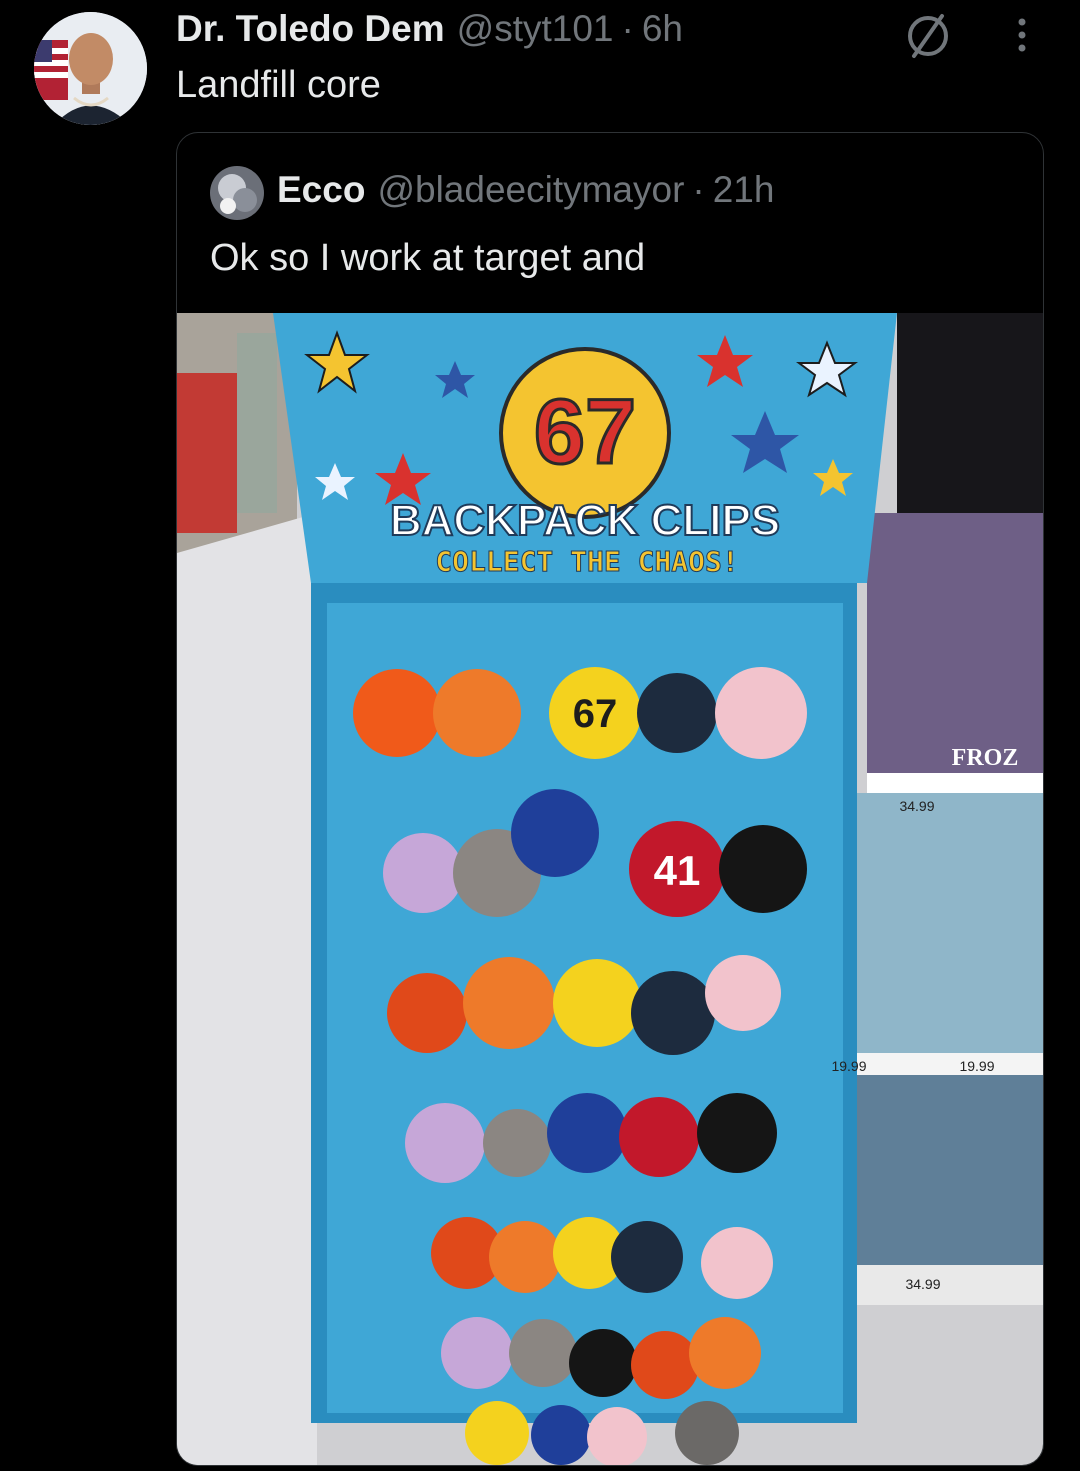 The height and width of the screenshot is (1471, 1080). Describe the element at coordinates (928, 34) in the screenshot. I see `slash-circle-icon` at that location.